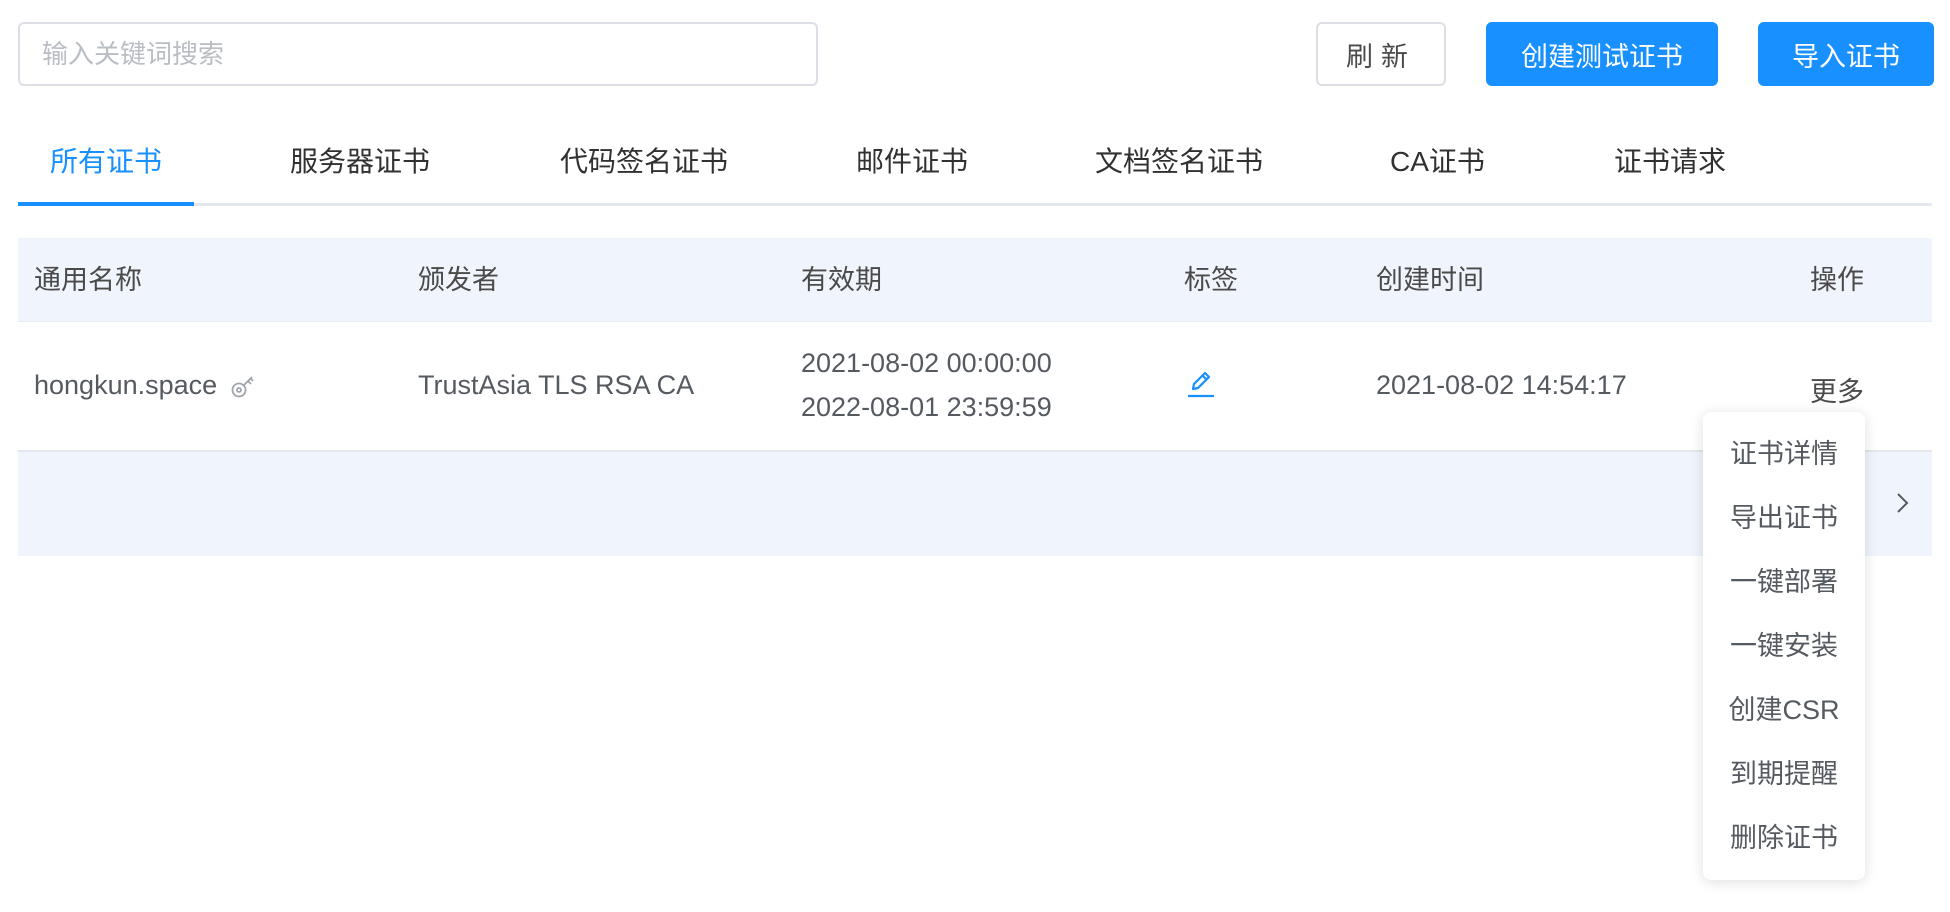 The height and width of the screenshot is (912, 1950). What do you see at coordinates (1846, 54) in the screenshot?
I see `import-cert-button: 导入证书` at bounding box center [1846, 54].